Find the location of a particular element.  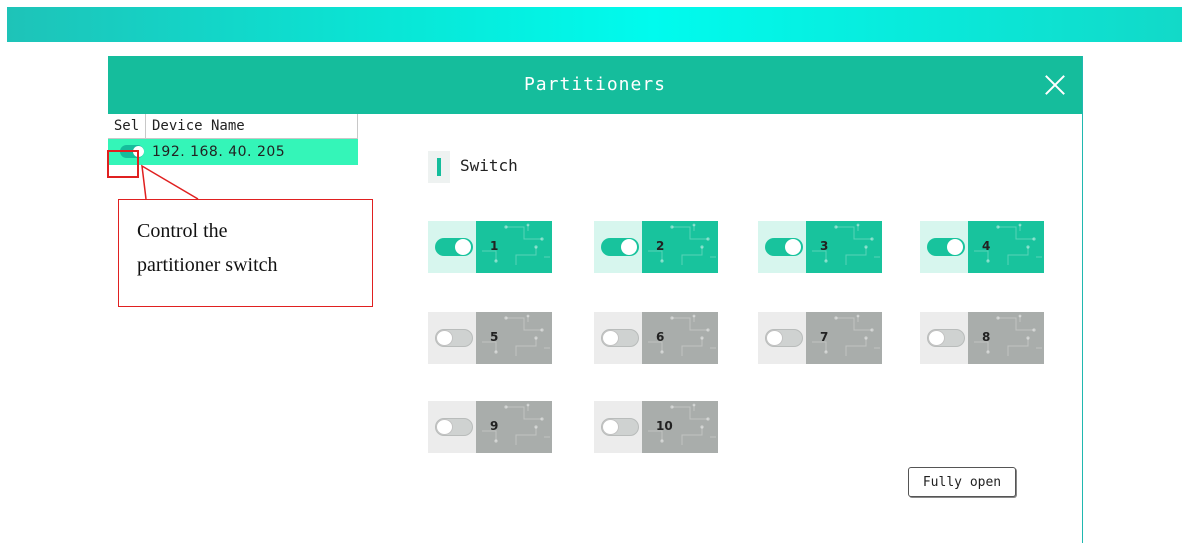

zone-face: 4 is located at coordinates (1006, 247).